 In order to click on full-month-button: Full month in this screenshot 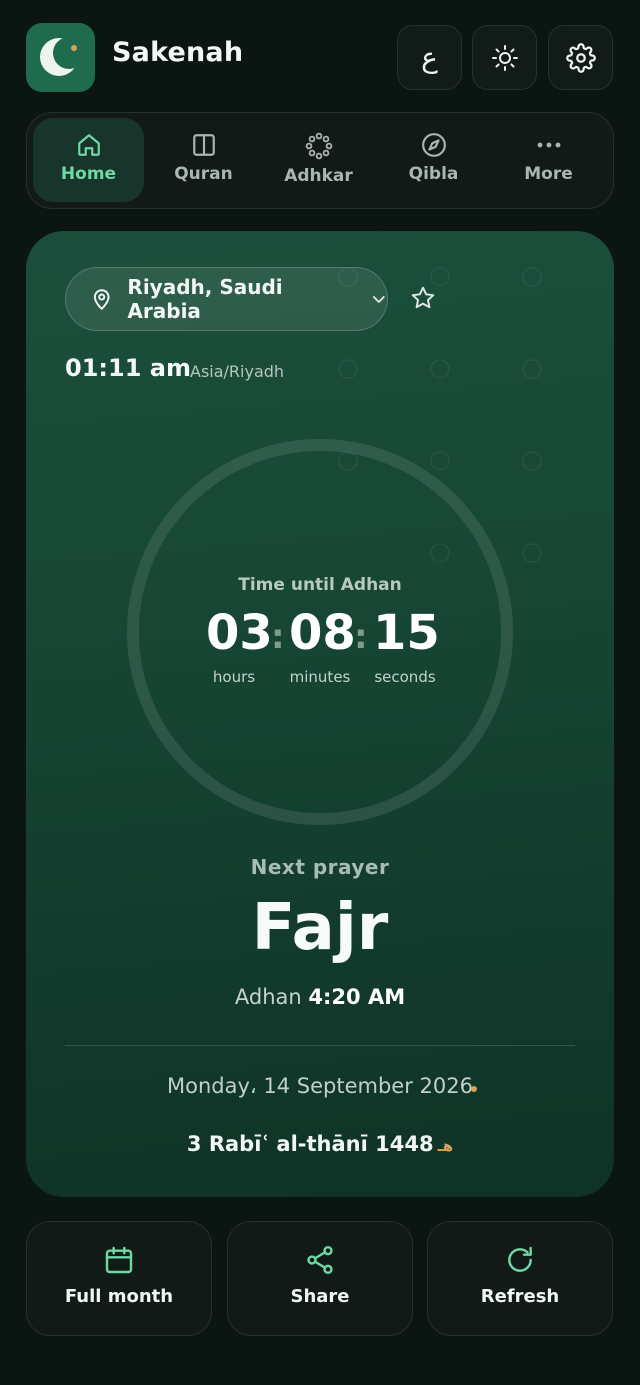, I will do `click(119, 1278)`.